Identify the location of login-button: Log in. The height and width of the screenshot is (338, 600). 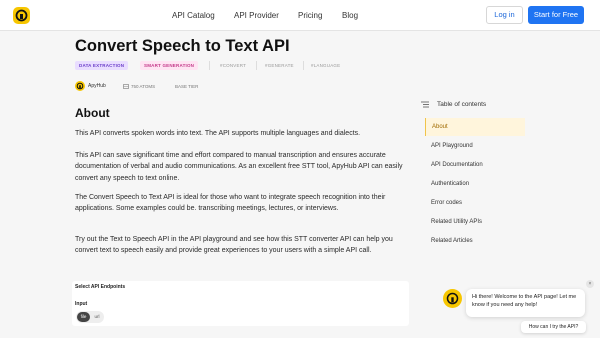
(504, 15).